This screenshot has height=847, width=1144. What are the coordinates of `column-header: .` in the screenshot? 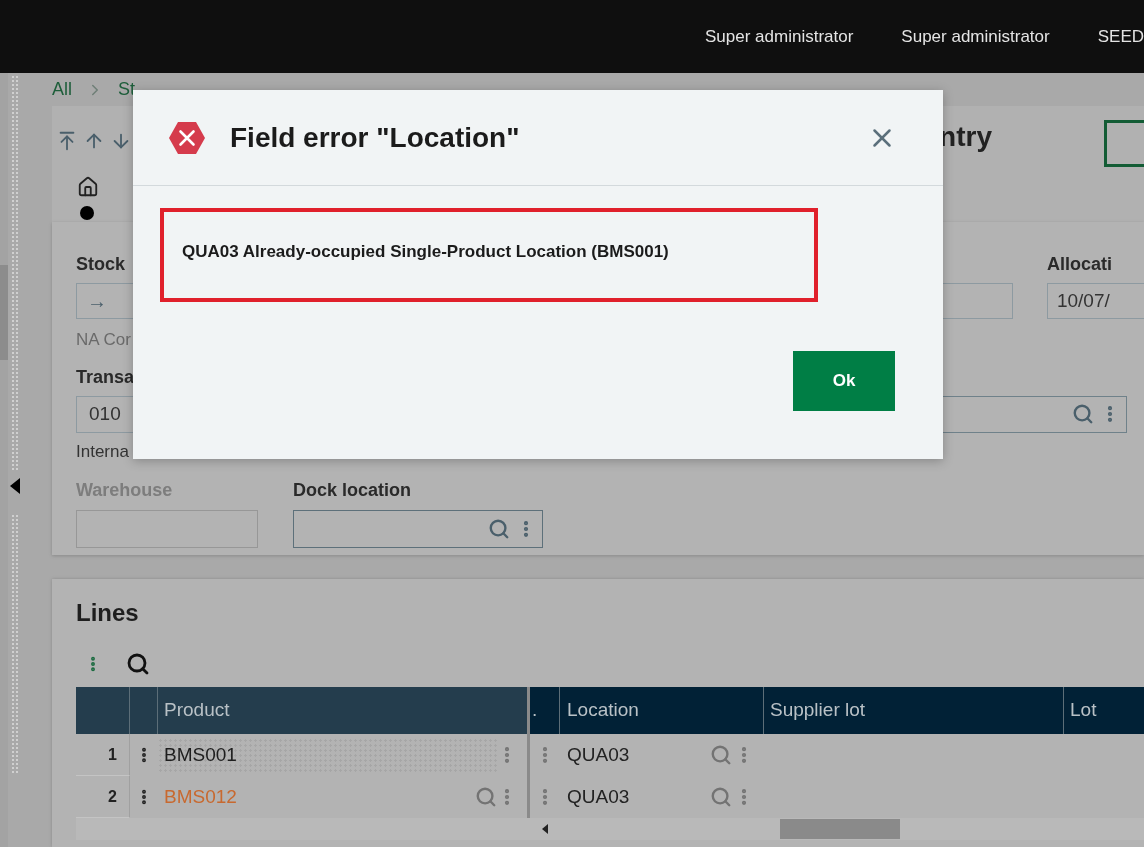 It's located at (545, 710).